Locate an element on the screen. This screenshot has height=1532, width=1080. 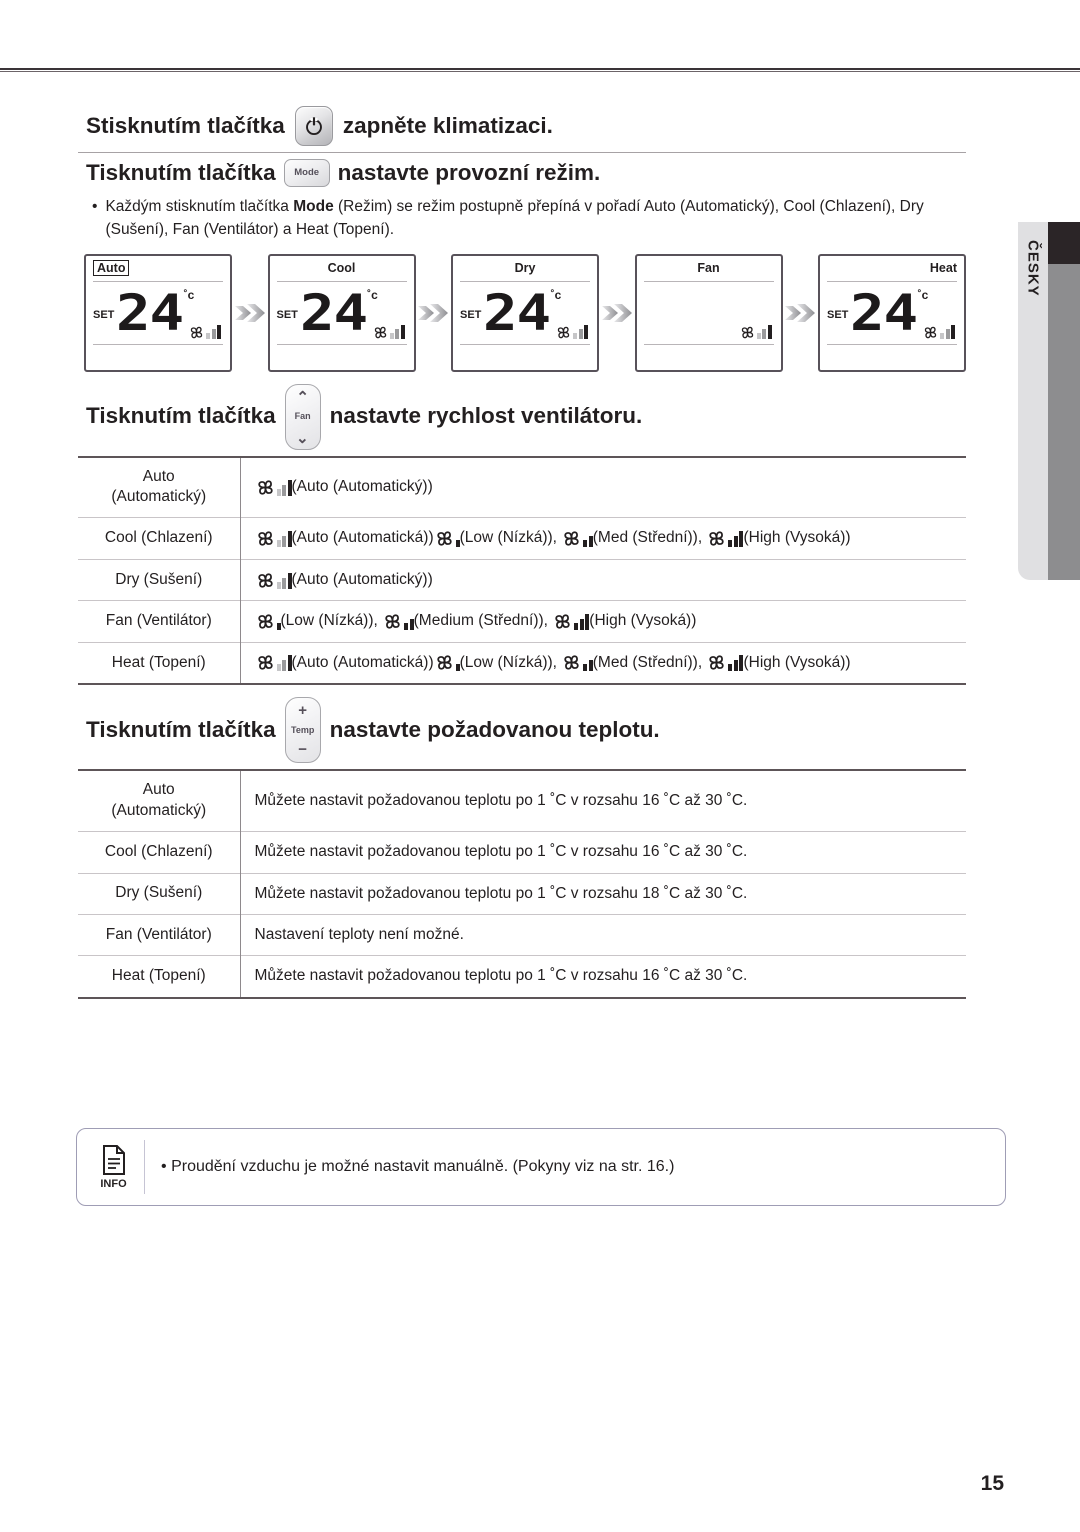
lcd-display-cool: Cool SET 24 ˚c is located at coordinates (341, 312).